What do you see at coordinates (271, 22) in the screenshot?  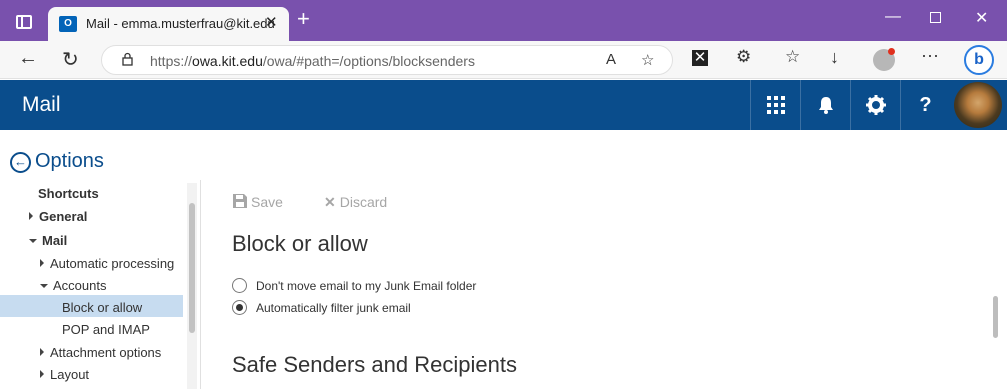 I see `tab-close-icon: ✕` at bounding box center [271, 22].